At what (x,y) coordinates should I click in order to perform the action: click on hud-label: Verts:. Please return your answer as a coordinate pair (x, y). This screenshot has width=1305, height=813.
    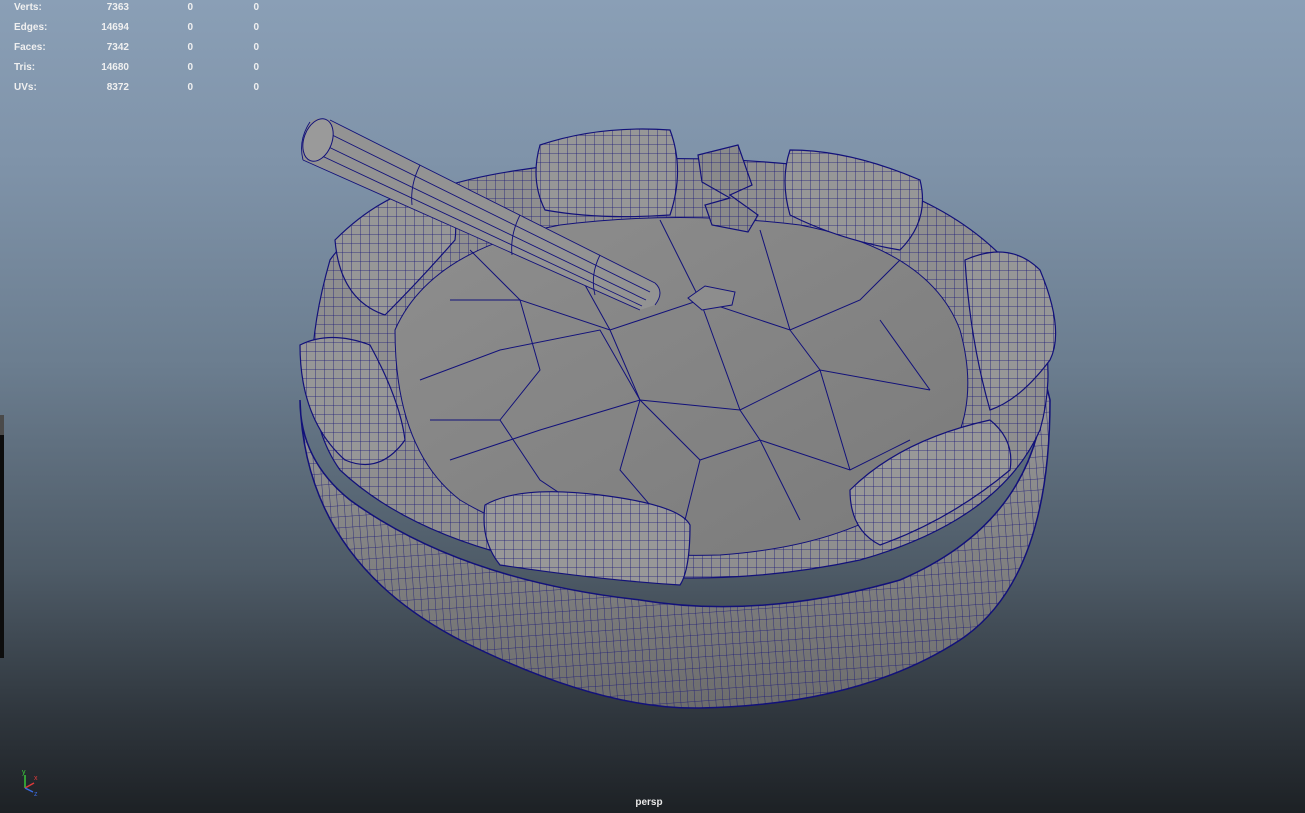
    Looking at the image, I should click on (28, 7).